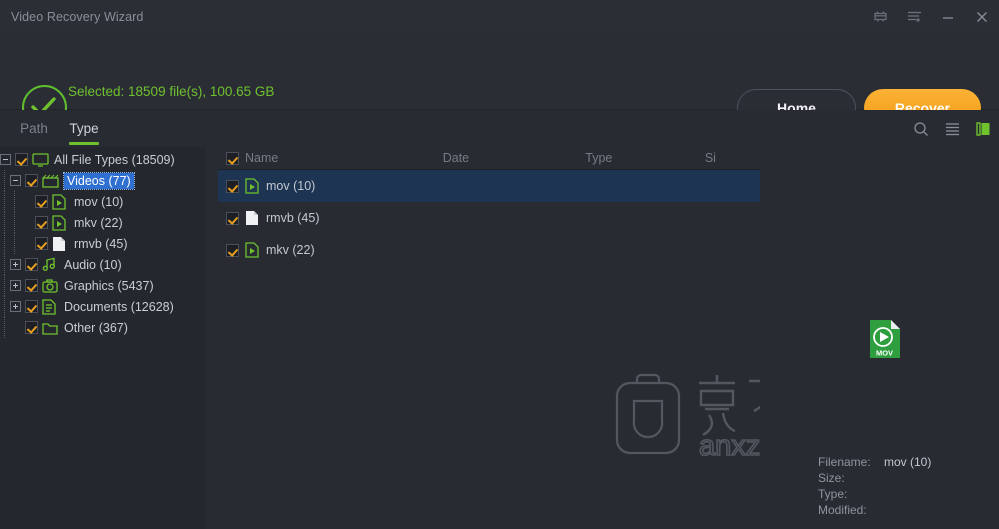 The width and height of the screenshot is (999, 529). I want to click on column-header-date: Date, so click(514, 158).